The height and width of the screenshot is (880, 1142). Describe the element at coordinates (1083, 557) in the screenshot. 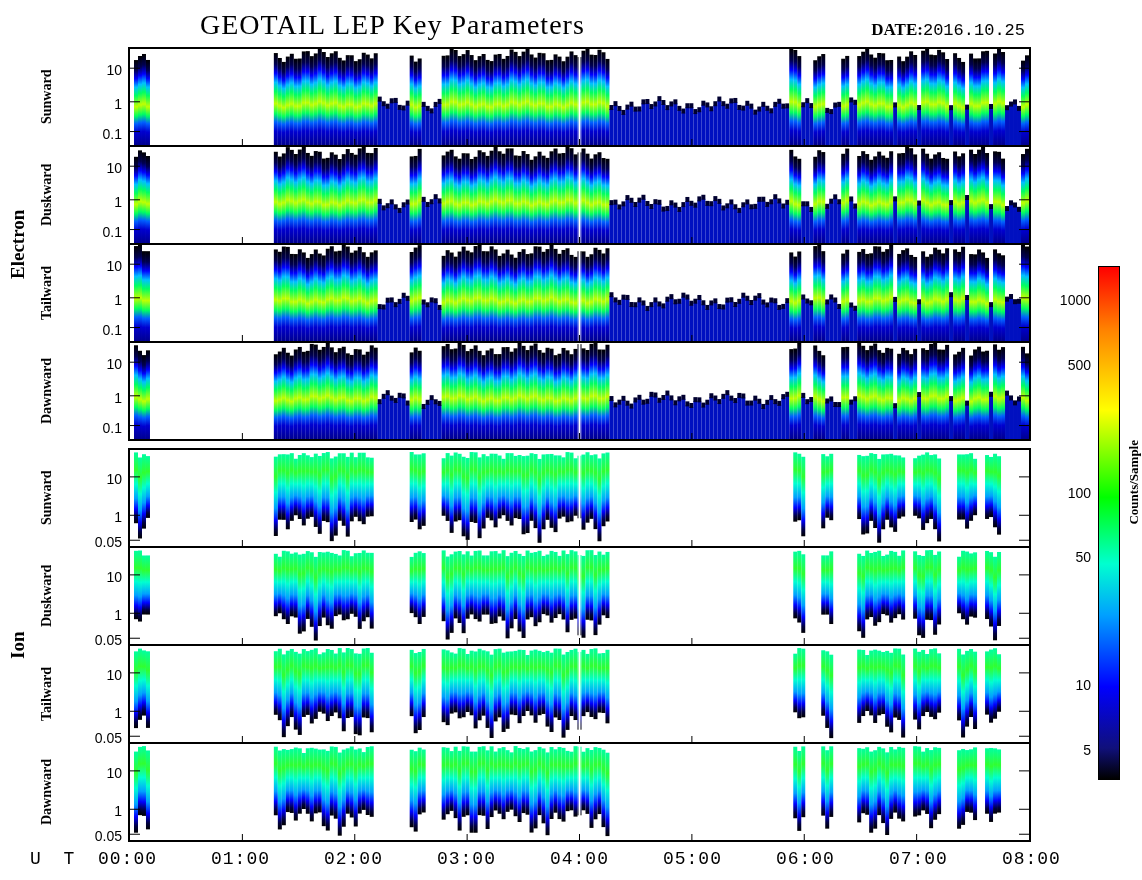

I see `colorbar-tick-label: 50` at that location.